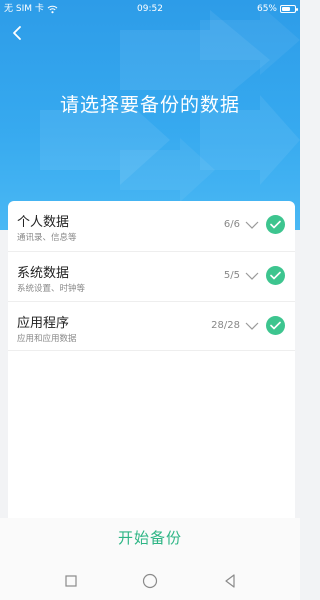 The image size is (320, 600). I want to click on status-bar: 无 SIM 卡 09:52 65%, so click(150, 9).